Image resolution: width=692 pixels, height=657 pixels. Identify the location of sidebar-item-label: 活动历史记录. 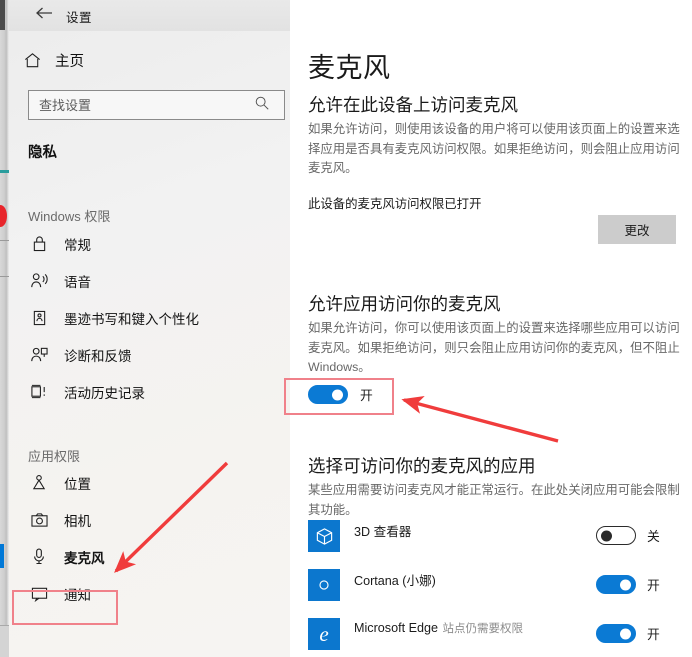
(104, 393).